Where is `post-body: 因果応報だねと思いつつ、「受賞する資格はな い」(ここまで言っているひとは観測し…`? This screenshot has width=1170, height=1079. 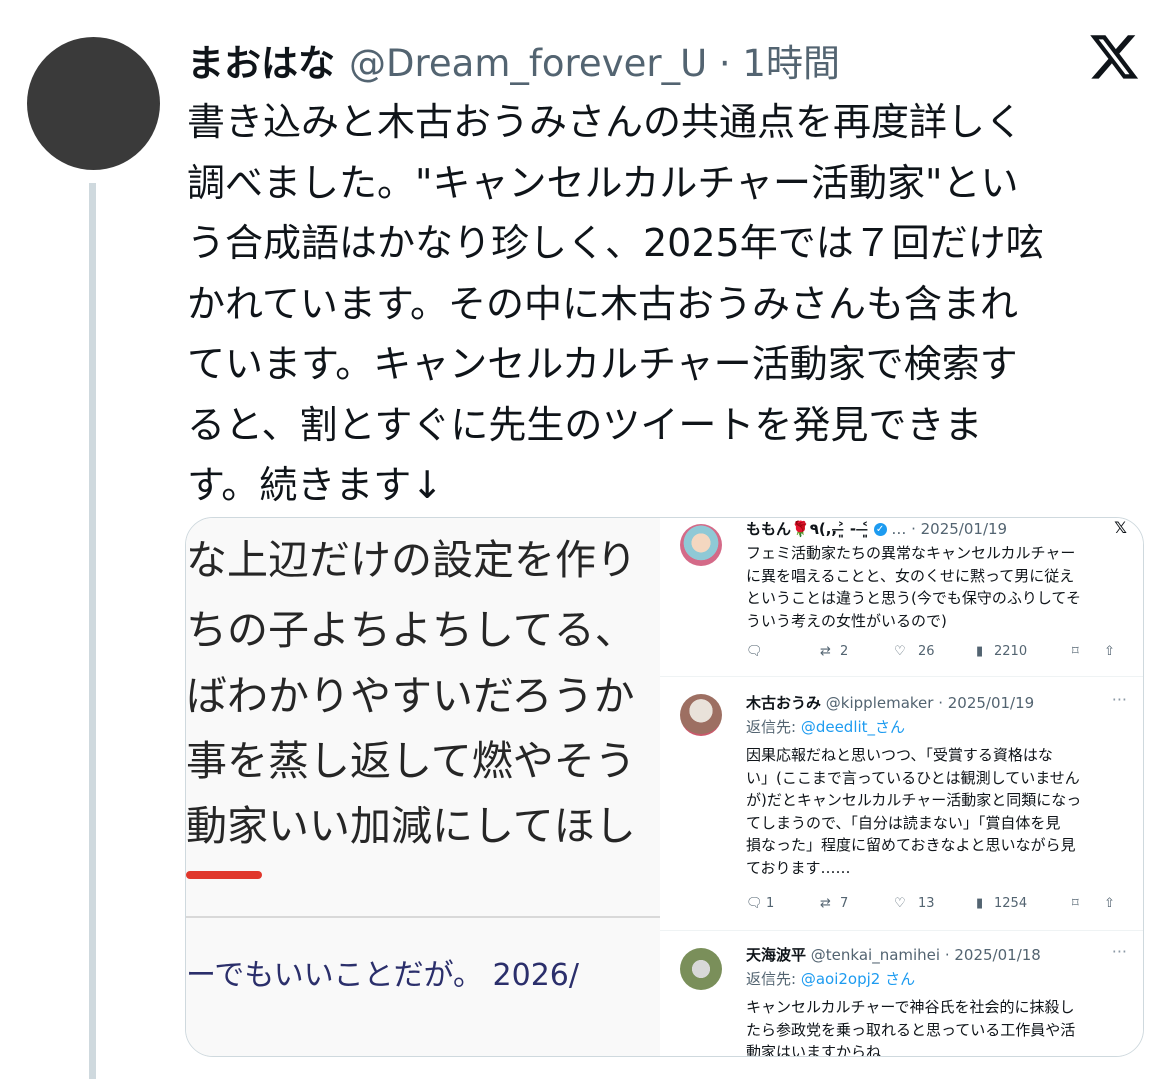 post-body: 因果応報だねと思いつつ、「受賞する資格はな い」(ここまで言っているひとは観測し… is located at coordinates (942, 811).